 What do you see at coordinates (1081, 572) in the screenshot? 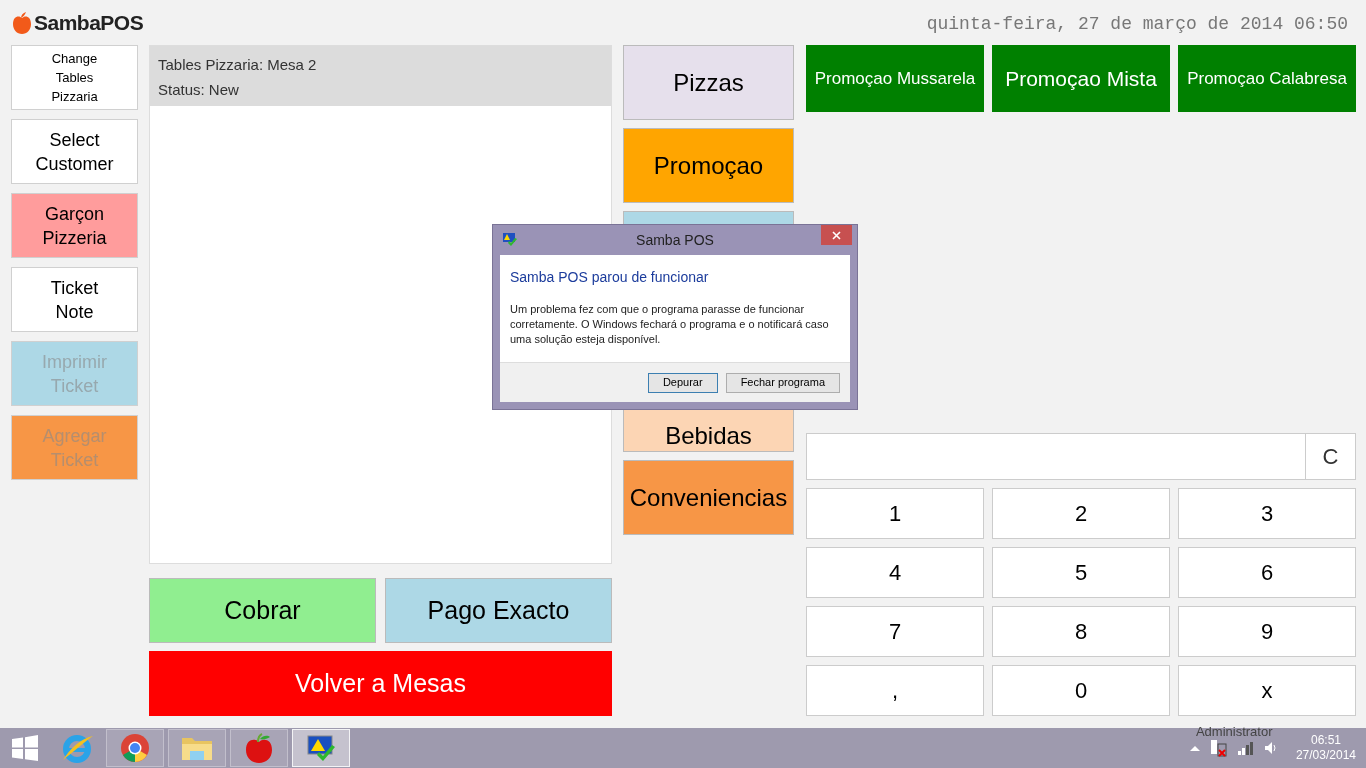
I see `numpad-key: 5` at bounding box center [1081, 572].